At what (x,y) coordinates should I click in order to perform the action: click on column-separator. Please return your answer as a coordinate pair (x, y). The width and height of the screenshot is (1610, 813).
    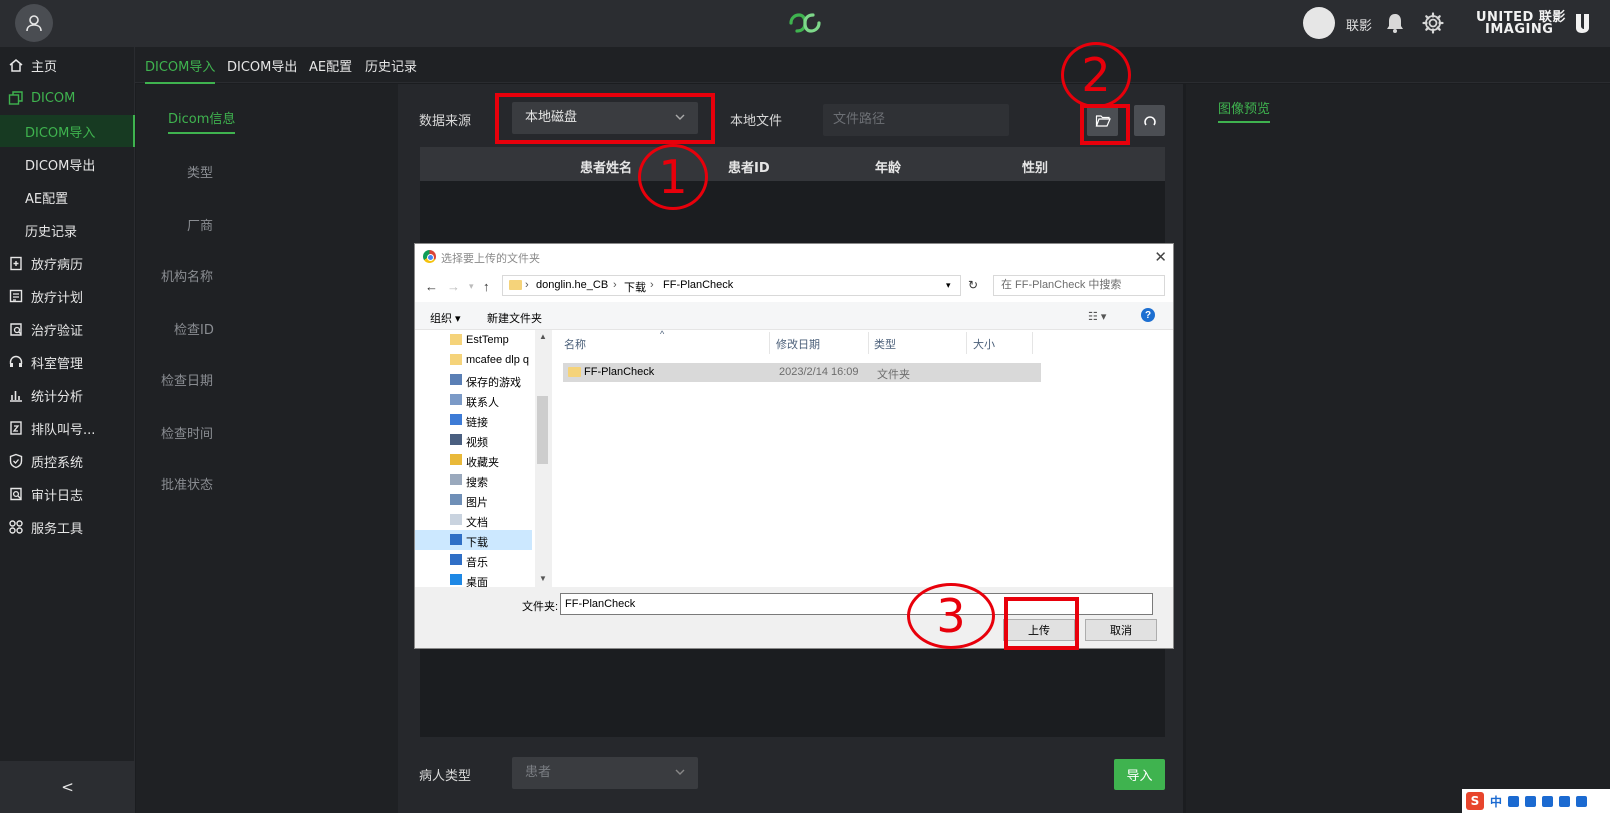
    Looking at the image, I should click on (769, 343).